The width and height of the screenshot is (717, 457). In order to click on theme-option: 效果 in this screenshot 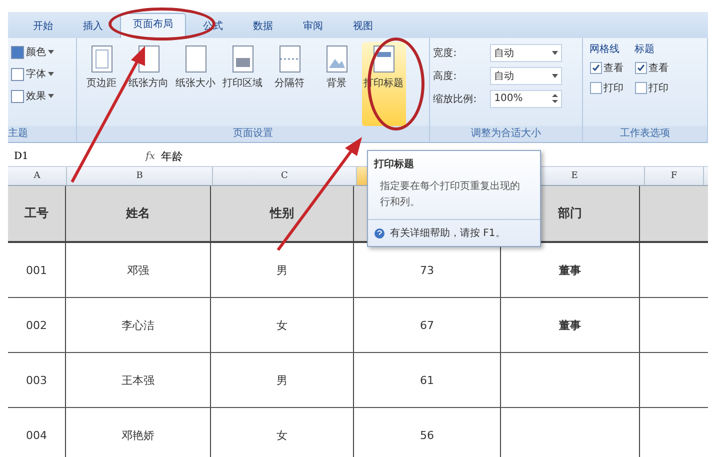, I will do `click(42, 96)`.